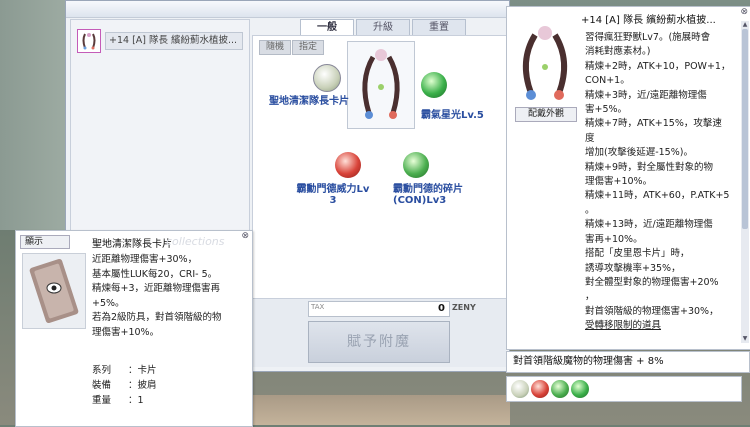 The height and width of the screenshot is (427, 750). Describe the element at coordinates (464, 307) in the screenshot. I see `zeny-label: ZENY` at that location.